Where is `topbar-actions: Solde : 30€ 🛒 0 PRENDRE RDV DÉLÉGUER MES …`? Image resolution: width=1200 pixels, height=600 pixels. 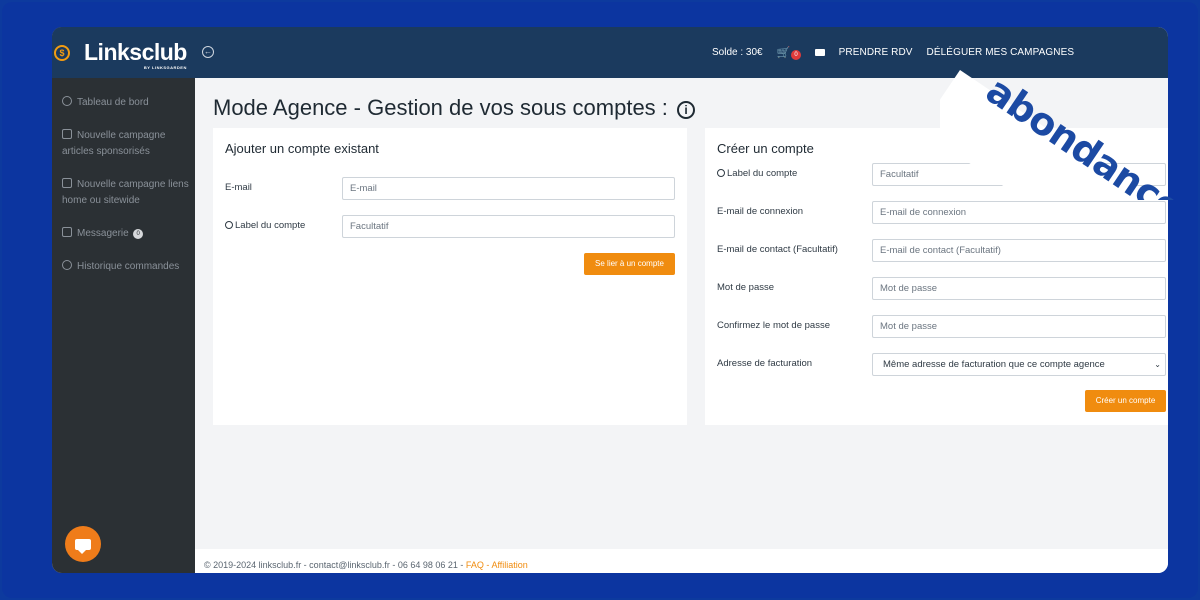
topbar-actions: Solde : 30€ 🛒 0 PRENDRE RDV DÉLÉGUER MES … is located at coordinates (893, 52).